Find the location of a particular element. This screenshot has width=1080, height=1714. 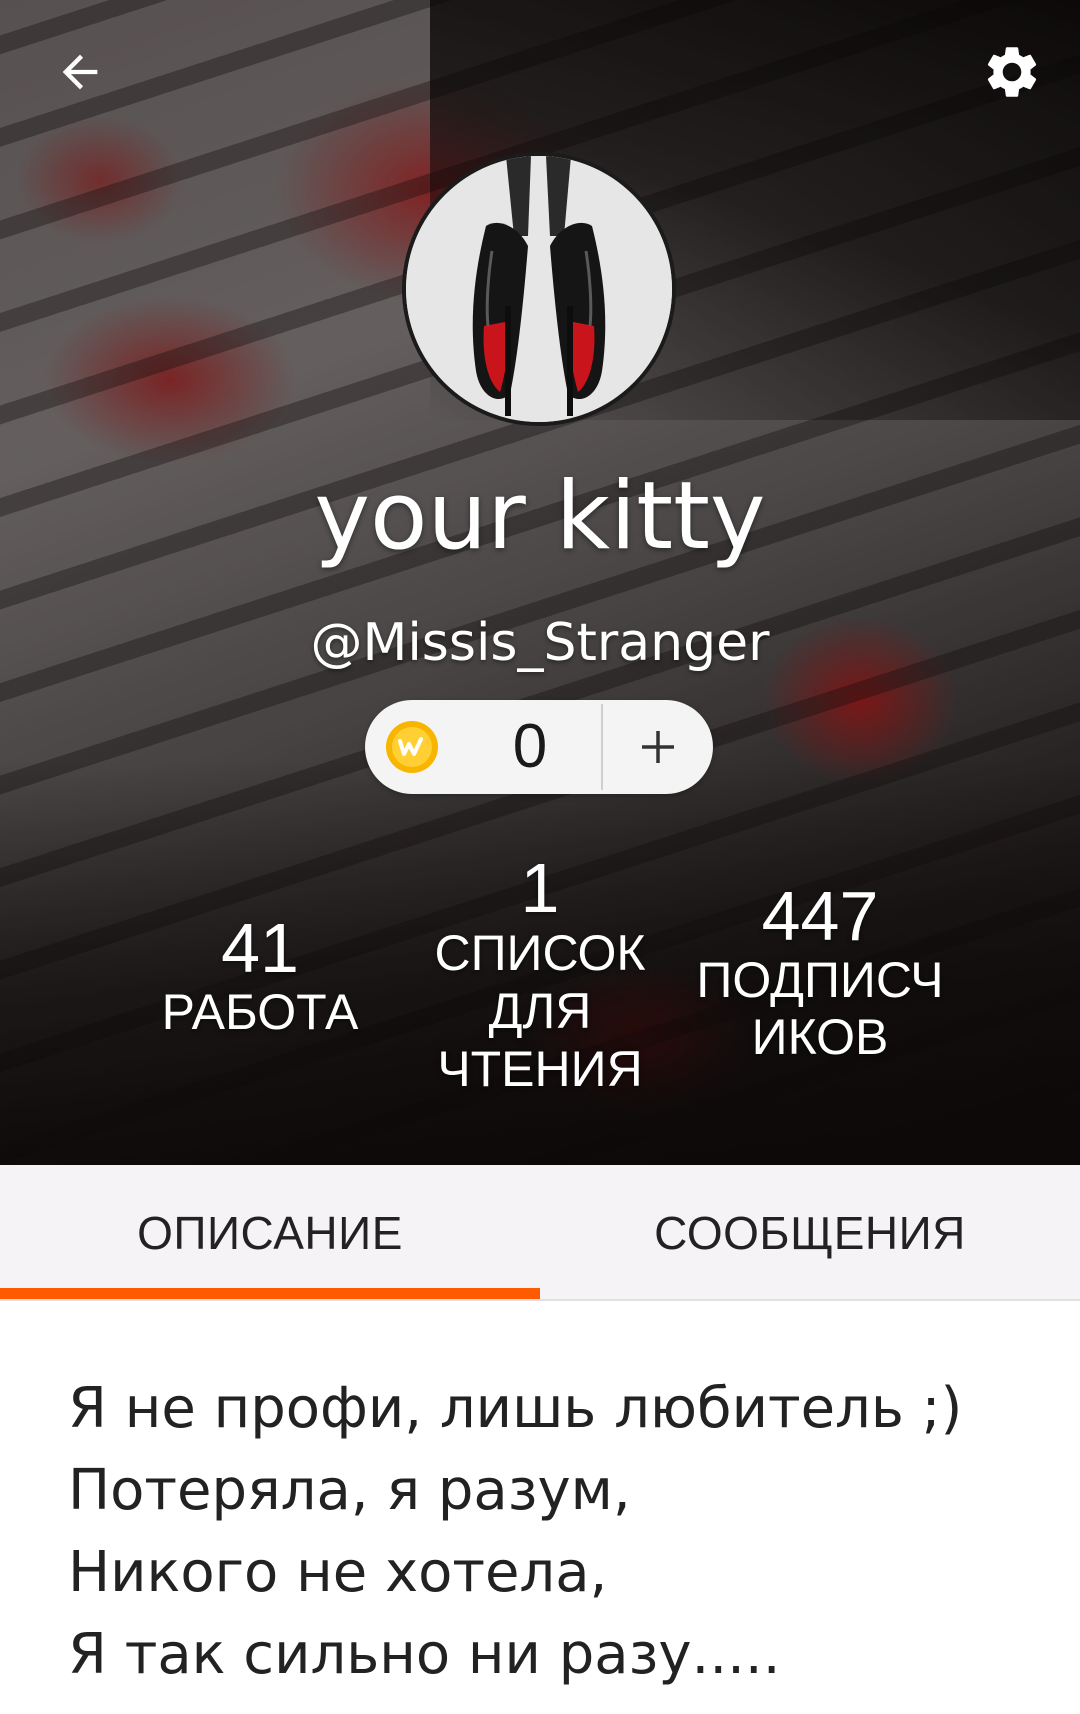

works-count: 41 is located at coordinates (260, 948).